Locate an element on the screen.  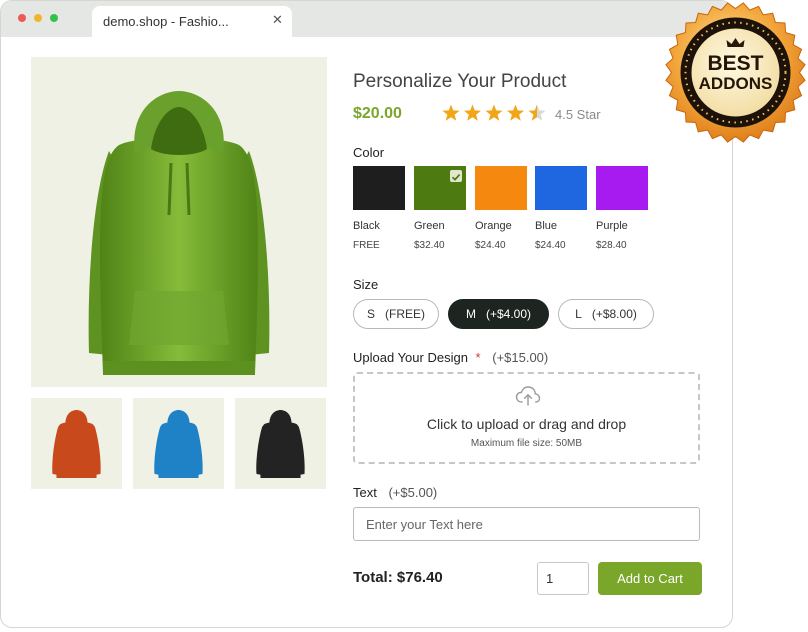
color-name-green: Green is located at coordinates (429, 226).